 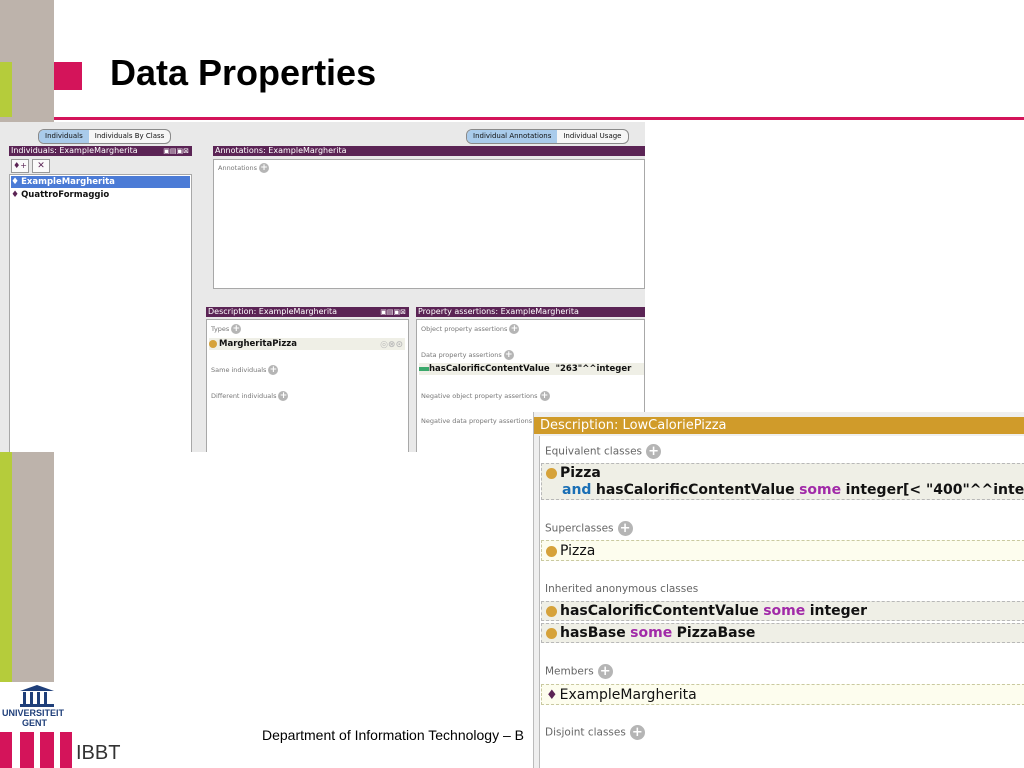 What do you see at coordinates (508, 355) in the screenshot?
I see `add-data-property-icon: +` at bounding box center [508, 355].